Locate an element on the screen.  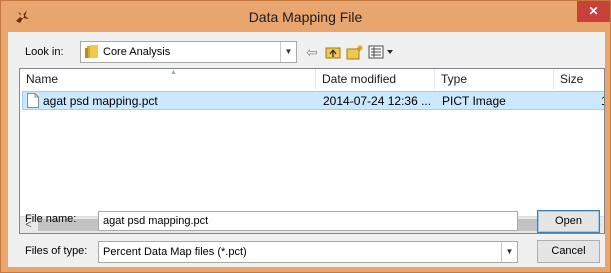
look-in-dropdown: Core Analysis ▼ is located at coordinates (188, 52).